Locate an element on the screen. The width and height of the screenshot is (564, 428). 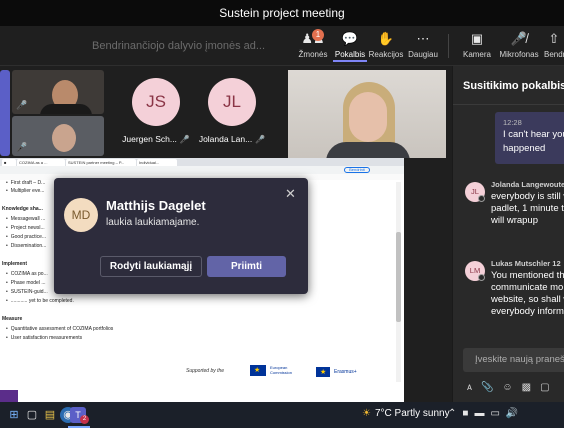
message-line: You mentioned tha is located at coordinates (527, 275).